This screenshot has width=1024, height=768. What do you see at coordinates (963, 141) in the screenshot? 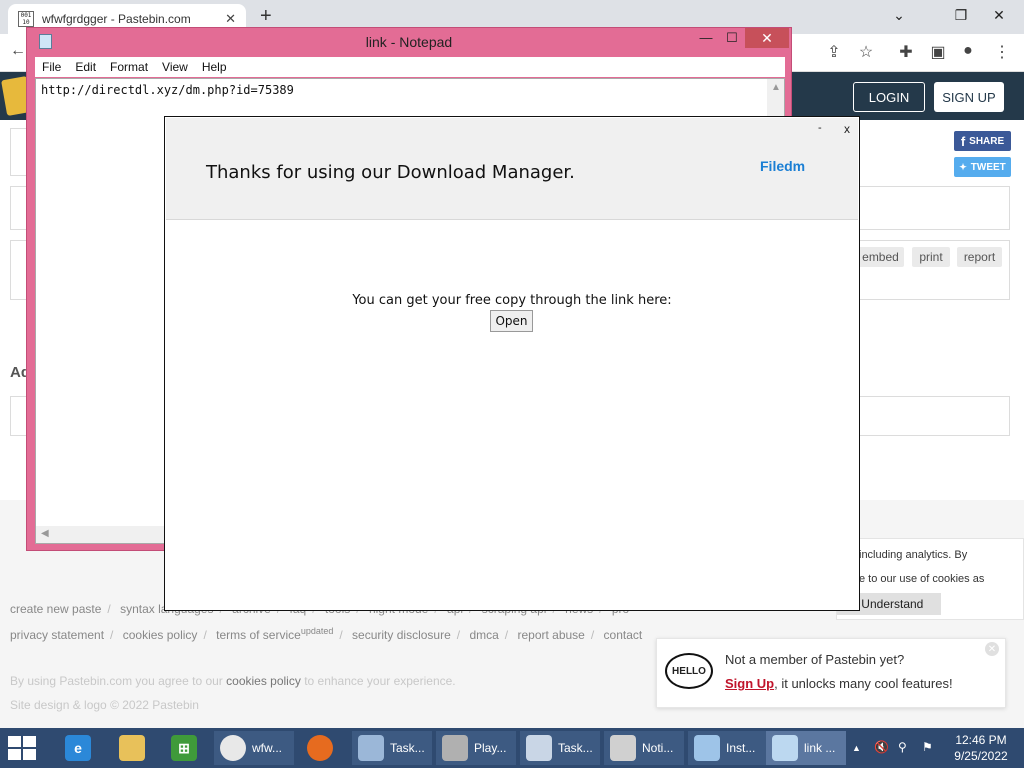
I see `facebook-icon: f` at bounding box center [963, 141].